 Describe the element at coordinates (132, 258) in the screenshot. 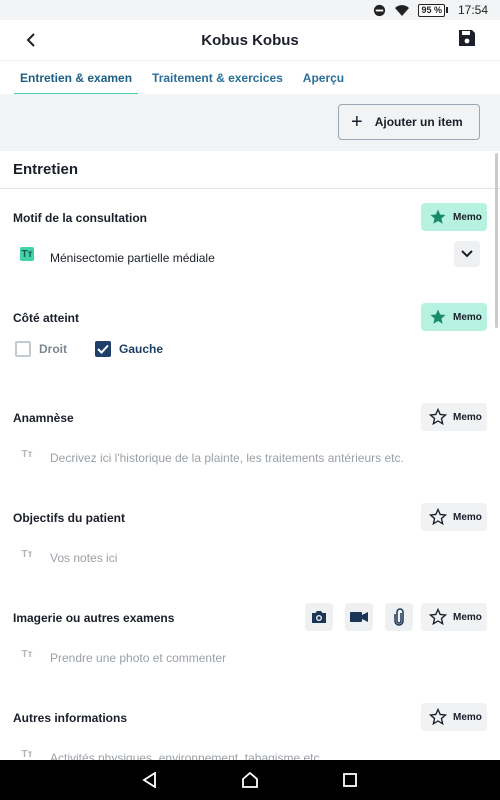

I see `motif-value: Ménisectomie partielle médiale` at that location.